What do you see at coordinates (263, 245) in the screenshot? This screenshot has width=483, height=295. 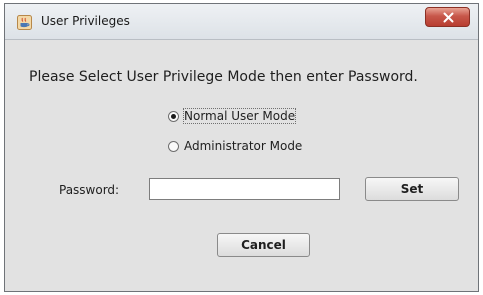 I see `cancel-button: Cancel` at bounding box center [263, 245].